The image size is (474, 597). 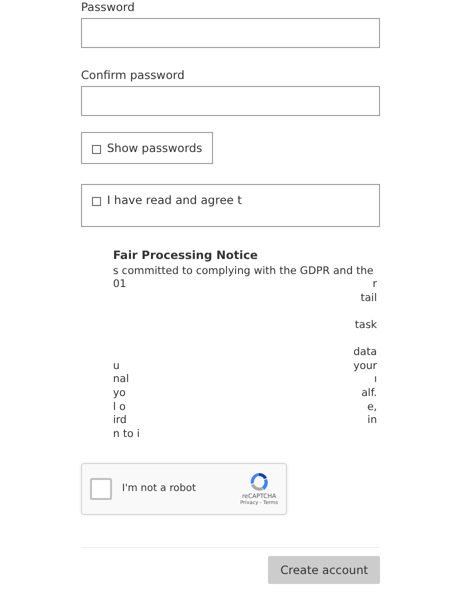 What do you see at coordinates (369, 393) in the screenshot?
I see `notice-text: alf.` at bounding box center [369, 393].